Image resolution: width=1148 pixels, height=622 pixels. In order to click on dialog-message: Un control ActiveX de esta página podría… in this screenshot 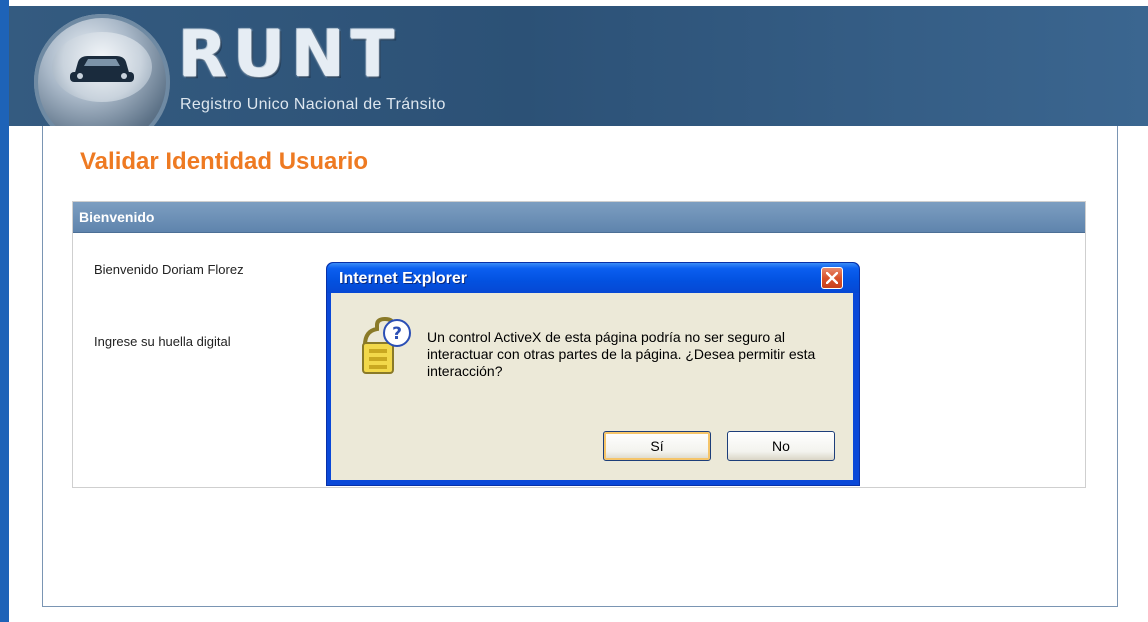, I will do `click(621, 354)`.